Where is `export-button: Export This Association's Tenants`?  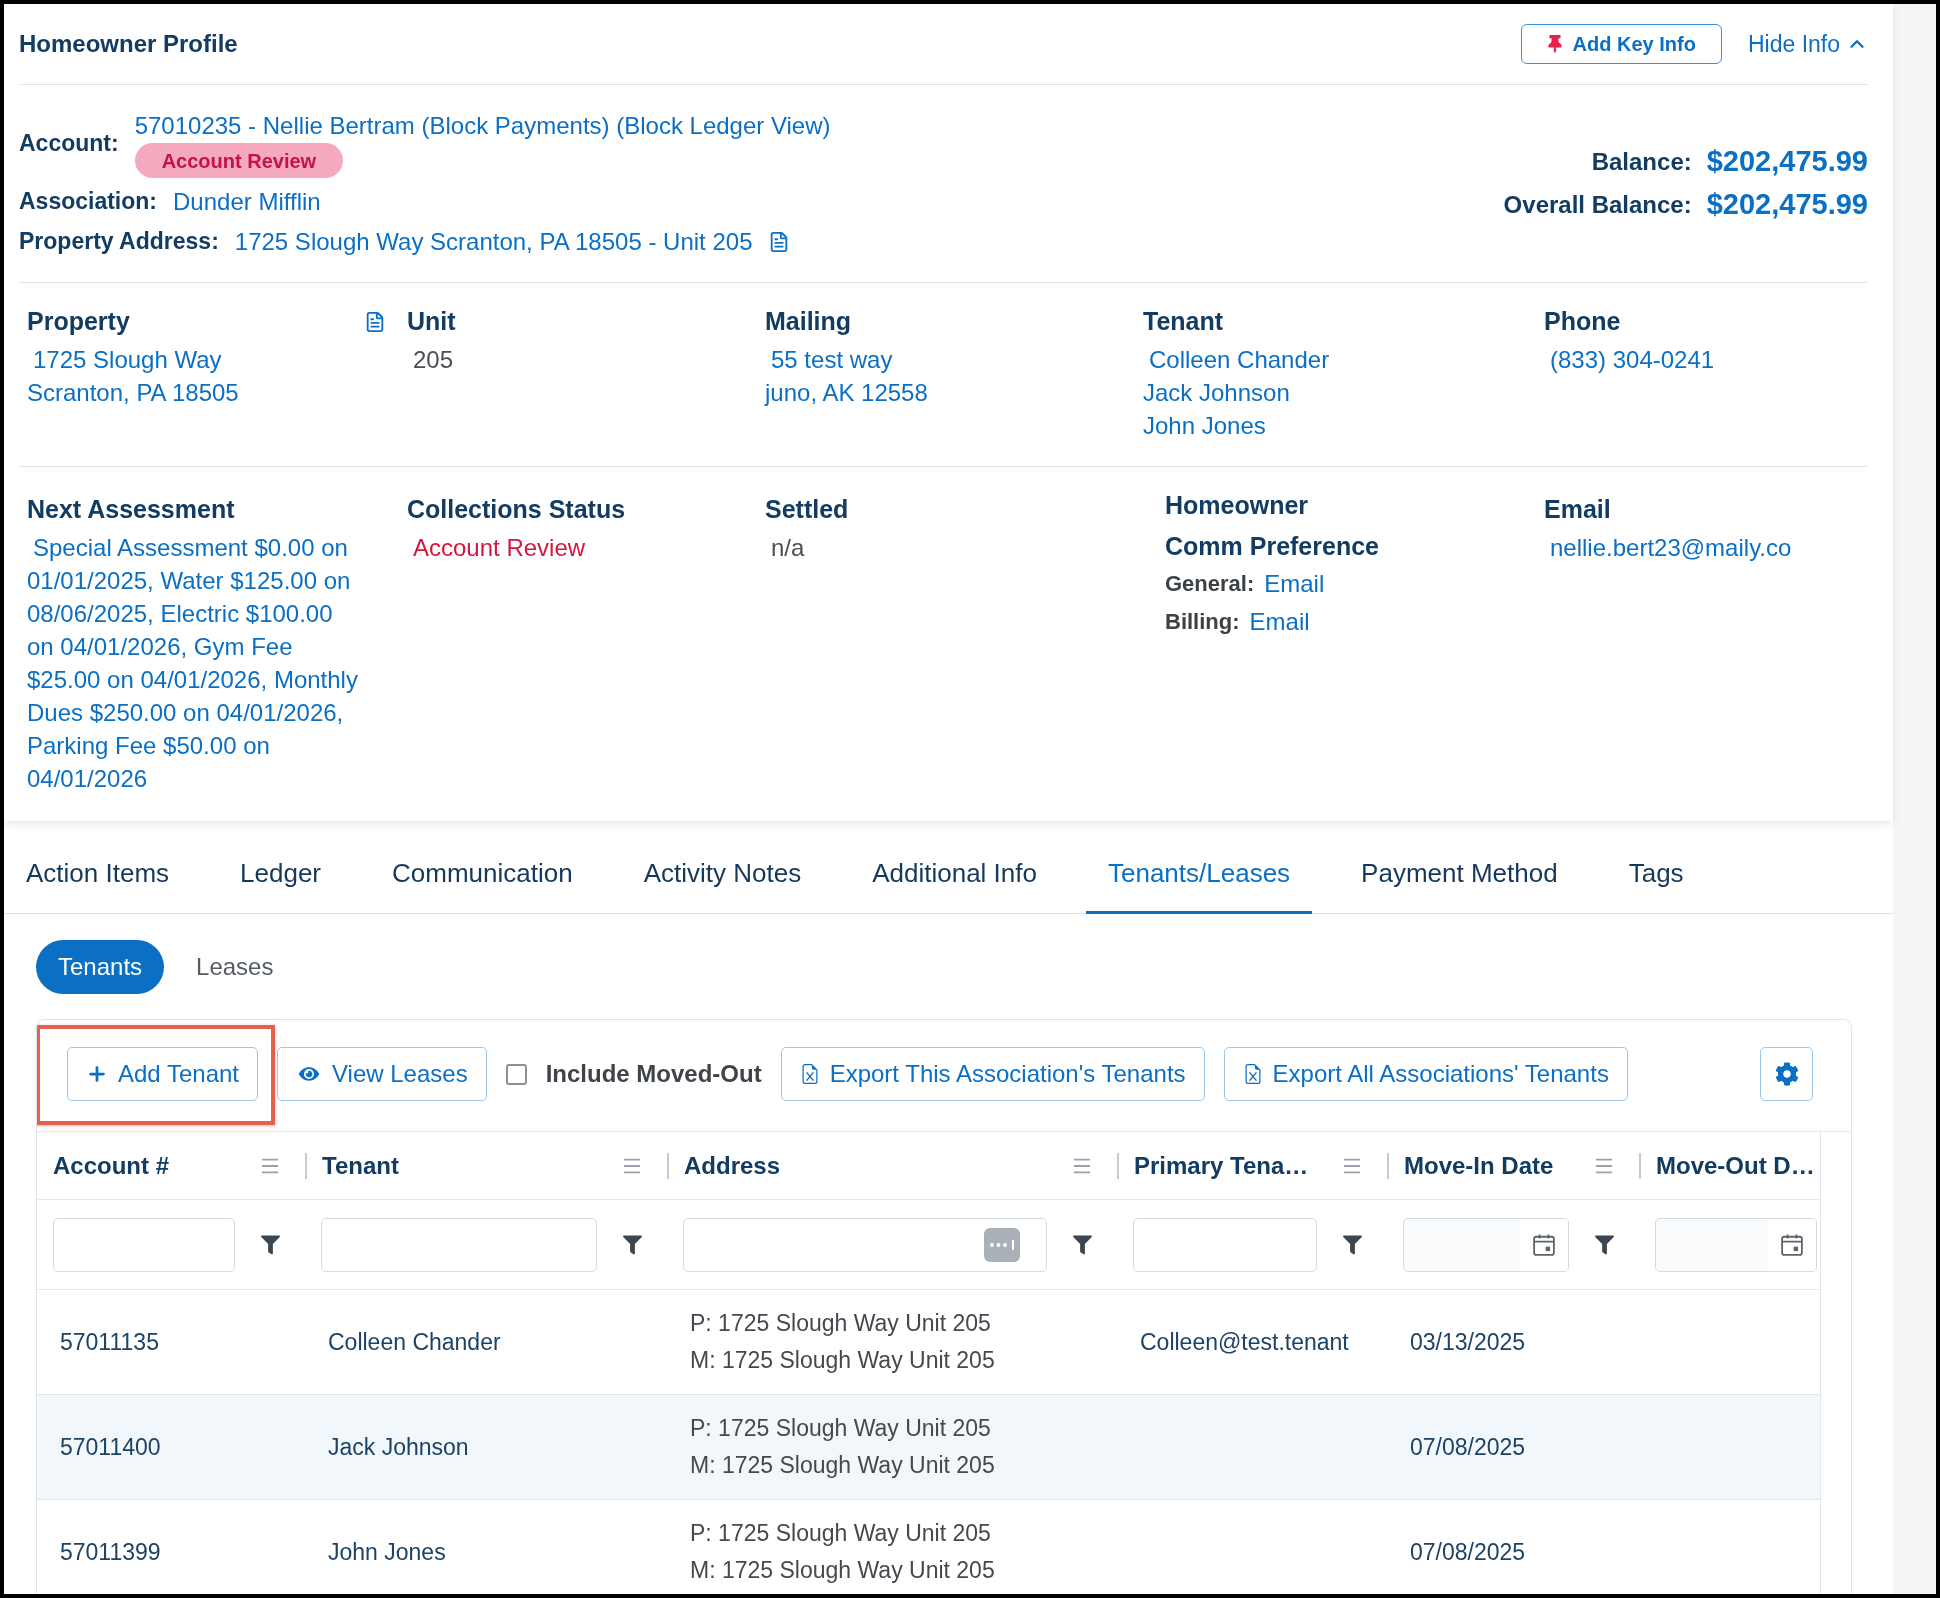 export-button: Export This Association's Tenants is located at coordinates (992, 1074).